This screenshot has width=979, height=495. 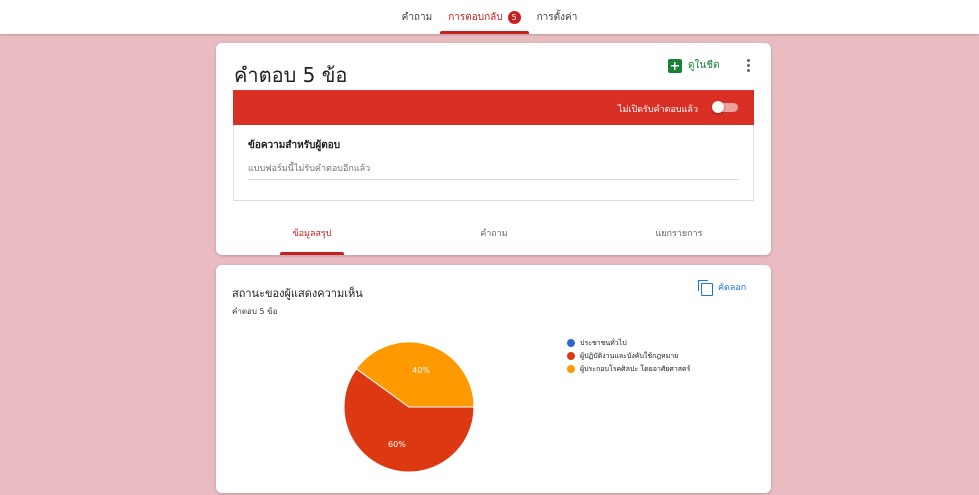 What do you see at coordinates (397, 444) in the screenshot?
I see `pie-slice-label: 60%` at bounding box center [397, 444].